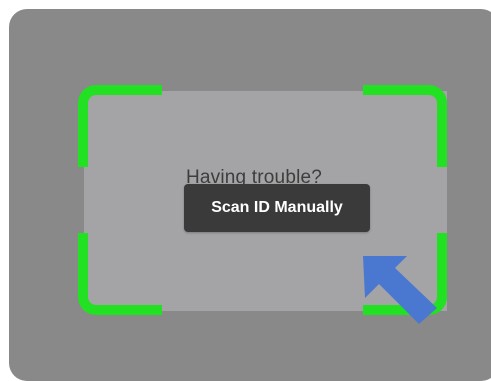 The height and width of the screenshot is (381, 491). Describe the element at coordinates (405, 126) in the screenshot. I see `frame-corner-top-right` at that location.